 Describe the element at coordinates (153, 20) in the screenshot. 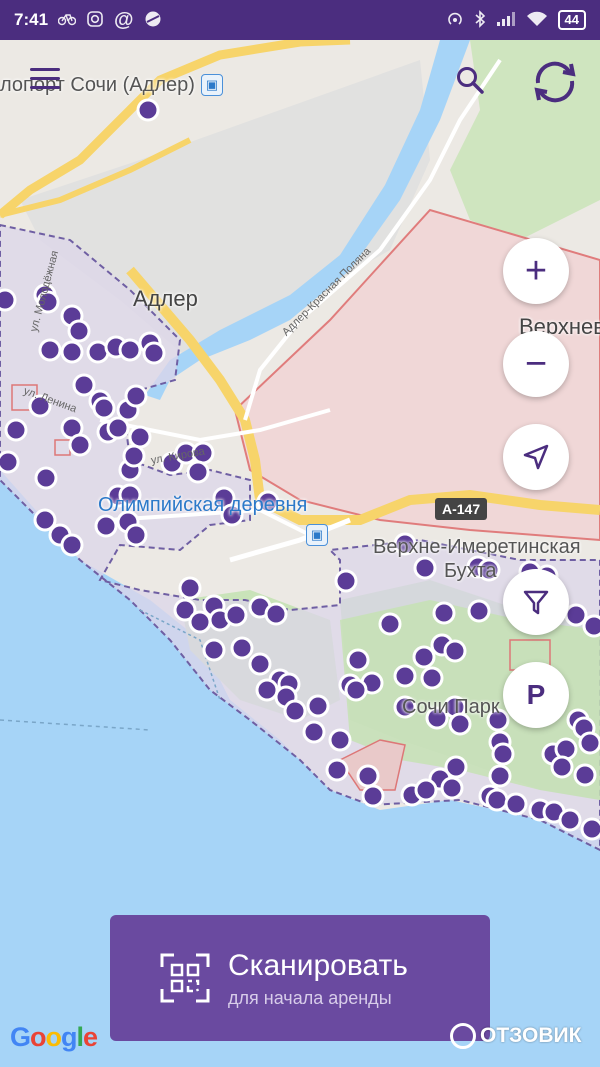

I see `globe-icon` at that location.